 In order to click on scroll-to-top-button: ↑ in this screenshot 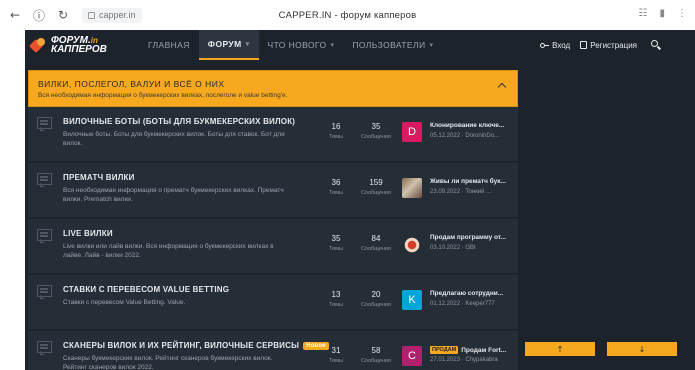, I will do `click(560, 349)`.